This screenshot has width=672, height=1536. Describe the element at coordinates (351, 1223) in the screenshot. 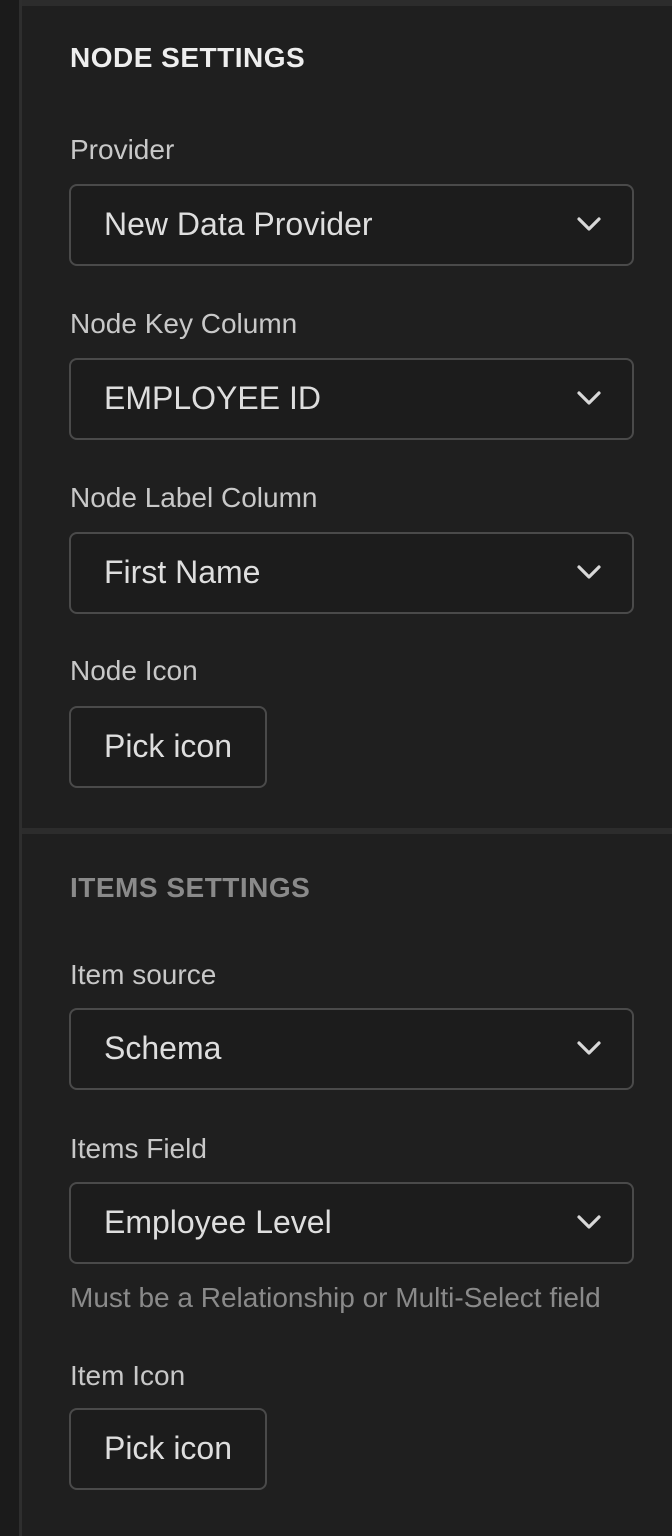

I see `items-field-select: Employee Level` at that location.